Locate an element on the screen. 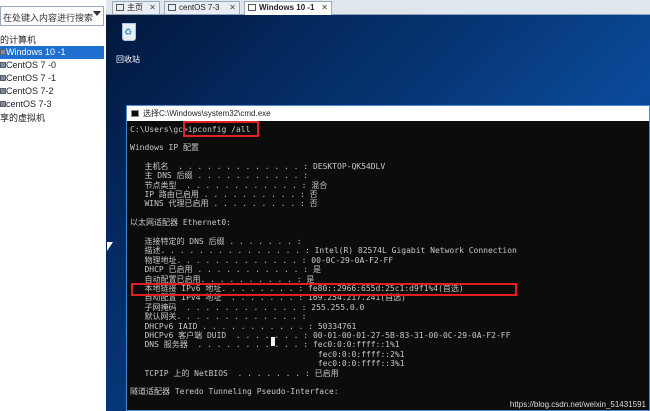  cmd-output-line: IP 路由已启用 . . . . . . . . . . : 否 is located at coordinates (224, 194).